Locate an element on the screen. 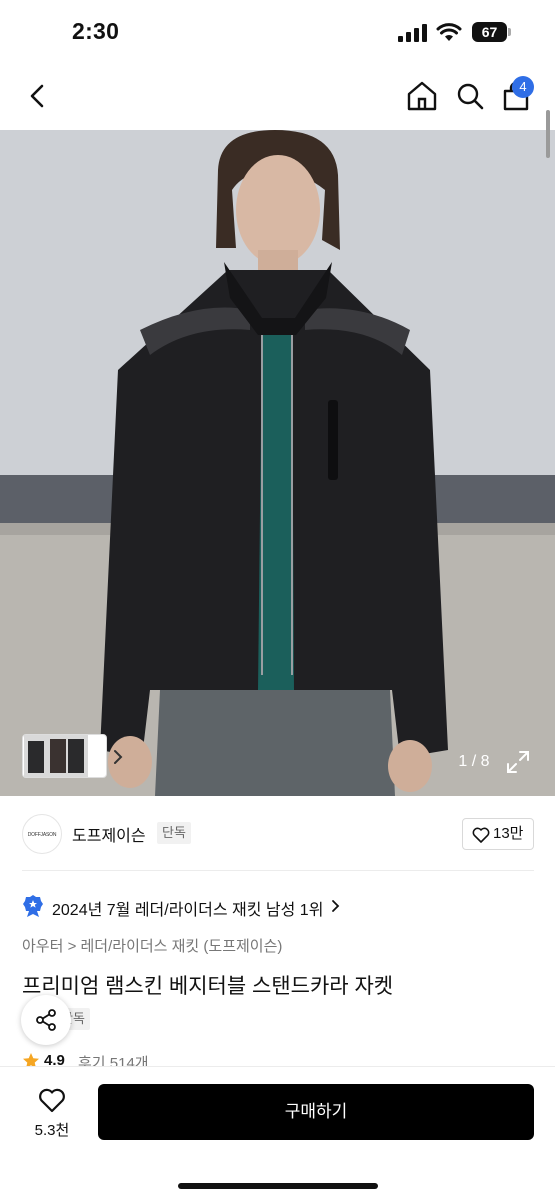 The image size is (555, 1200). home-icon is located at coordinates (422, 96).